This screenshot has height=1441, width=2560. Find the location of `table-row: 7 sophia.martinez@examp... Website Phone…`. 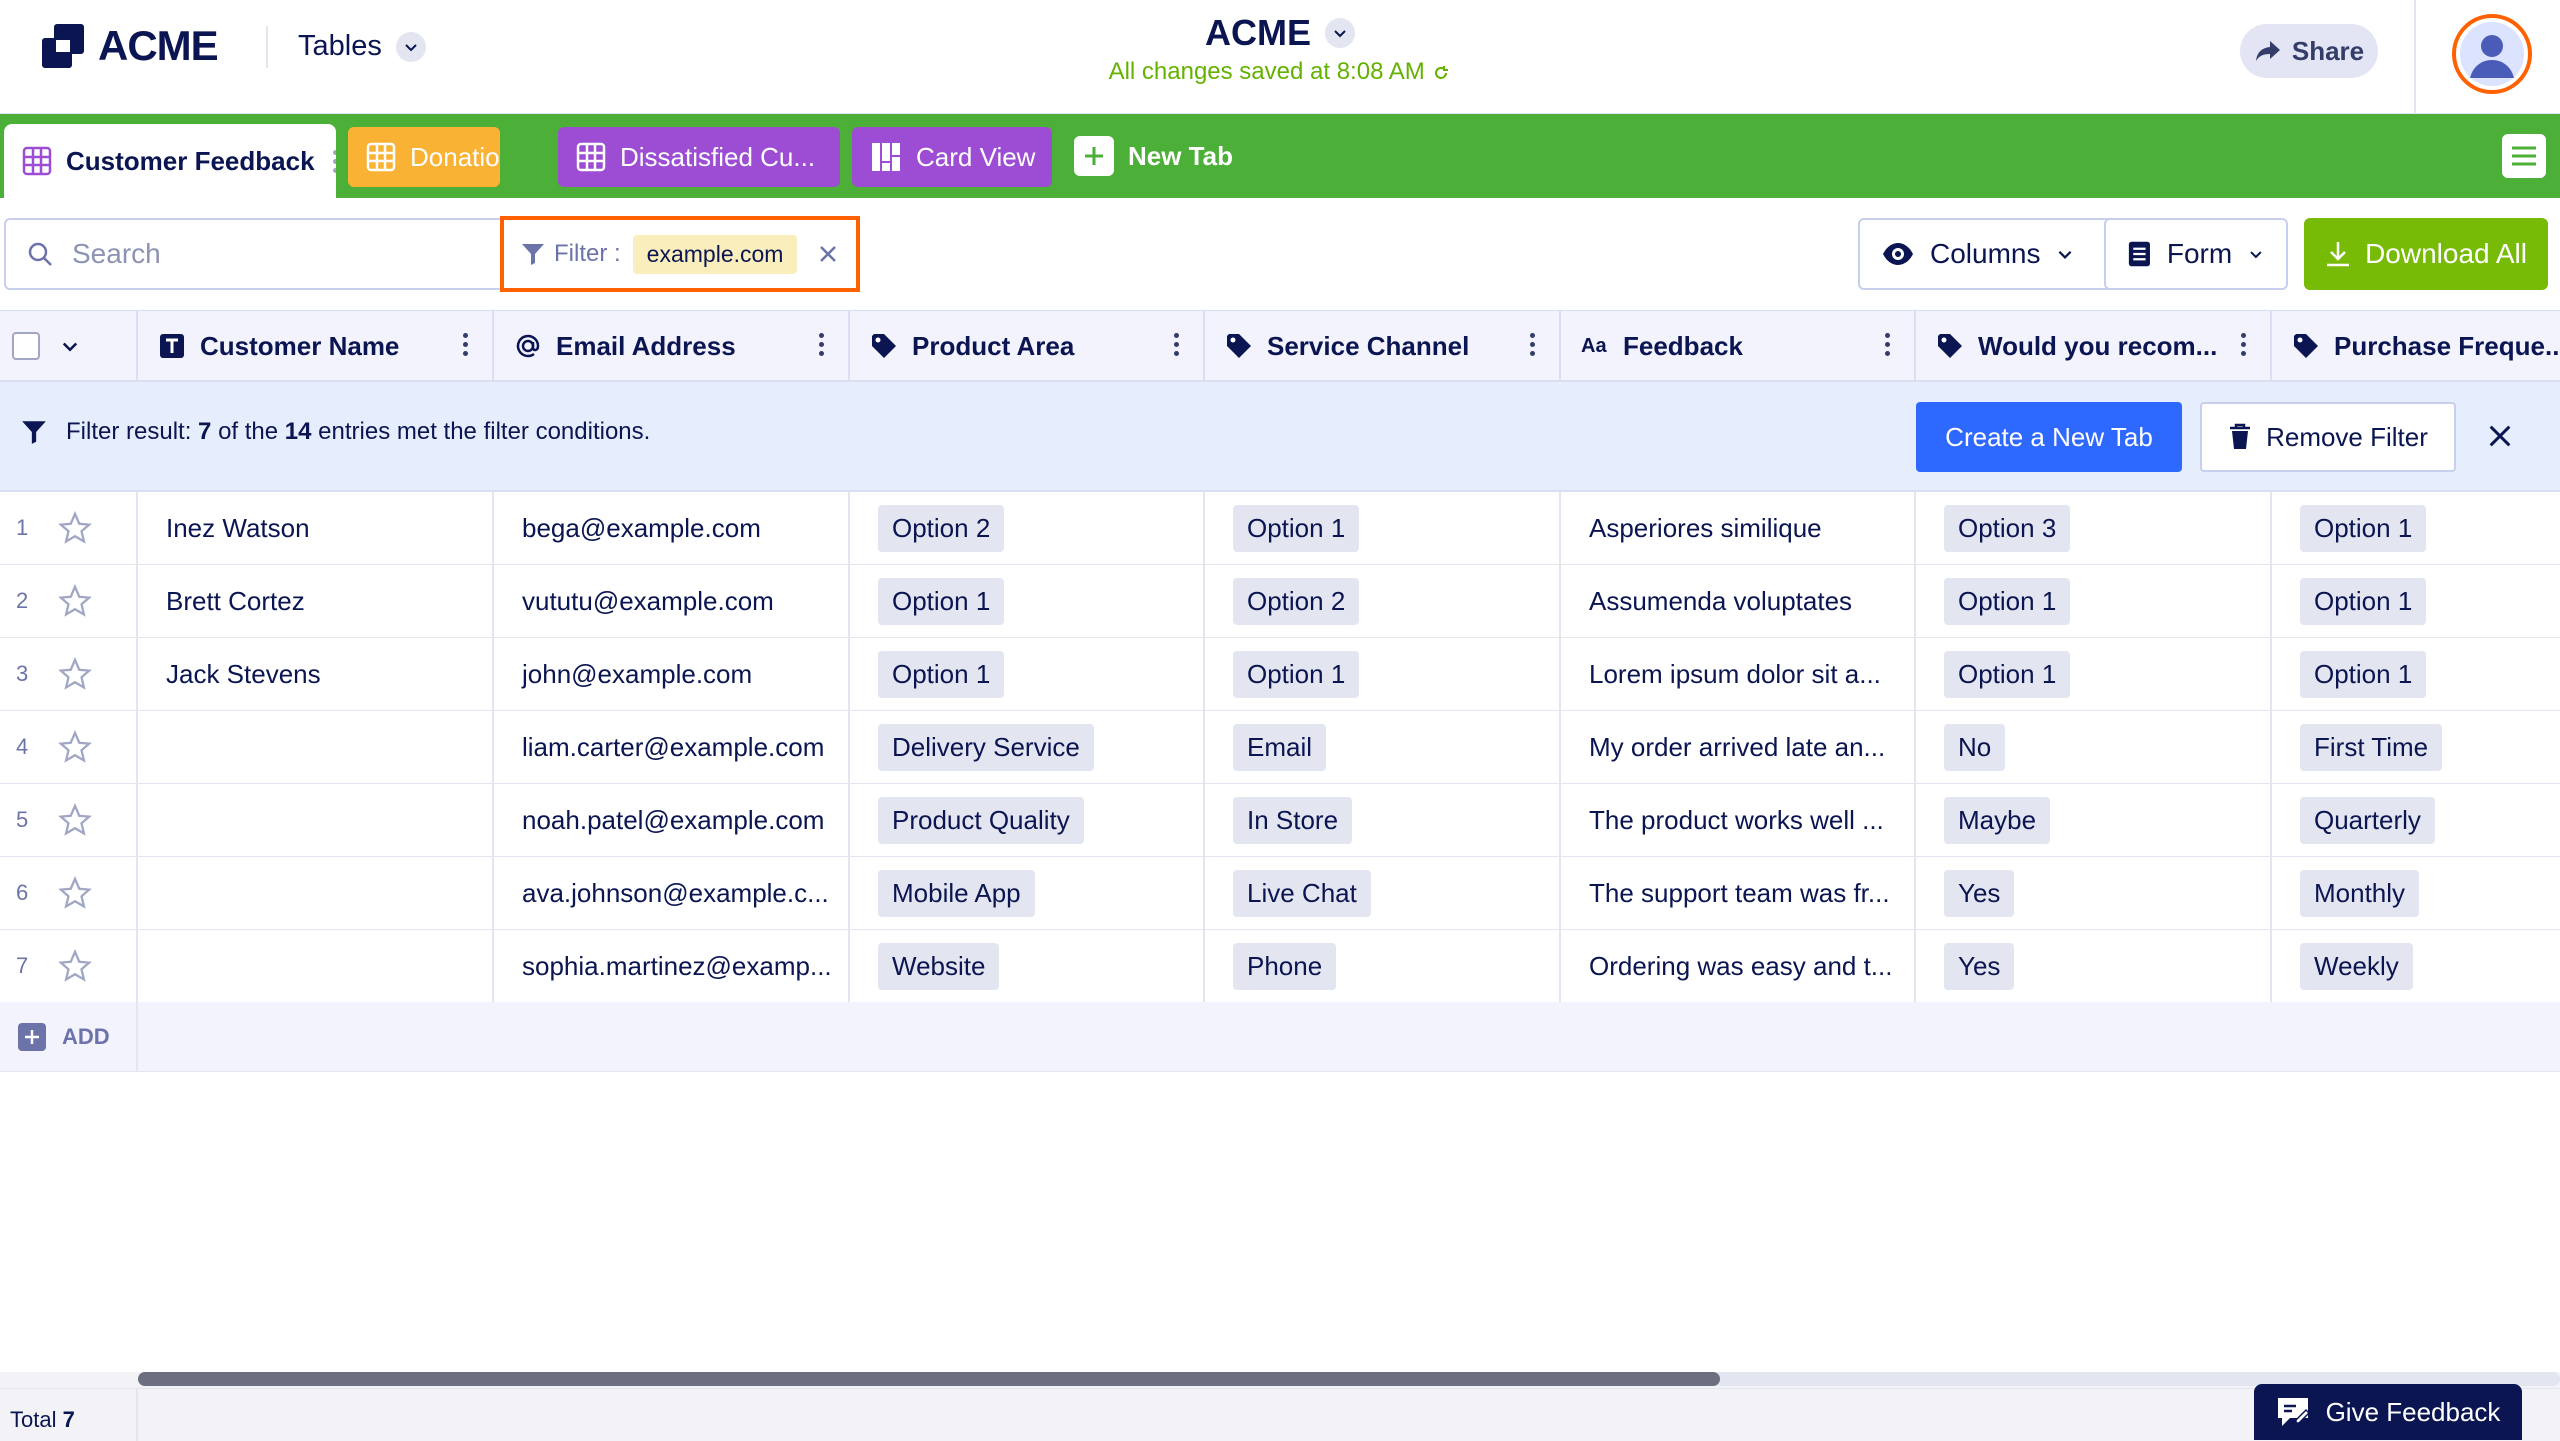

table-row: 7 sophia.martinez@examp... Website Phone… is located at coordinates (1280, 966).